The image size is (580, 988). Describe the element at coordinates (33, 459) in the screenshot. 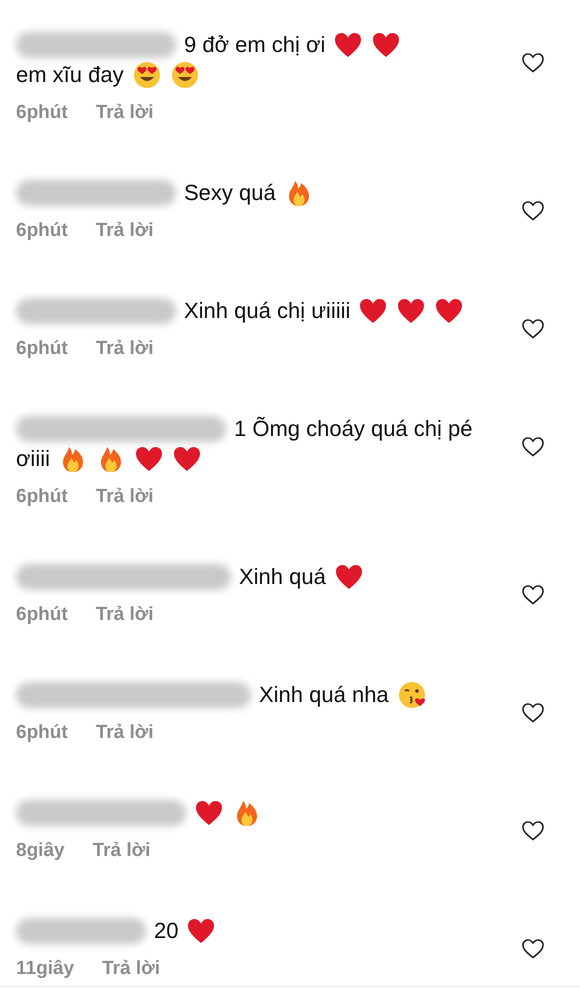

I see `comment-text: ơiiii` at that location.